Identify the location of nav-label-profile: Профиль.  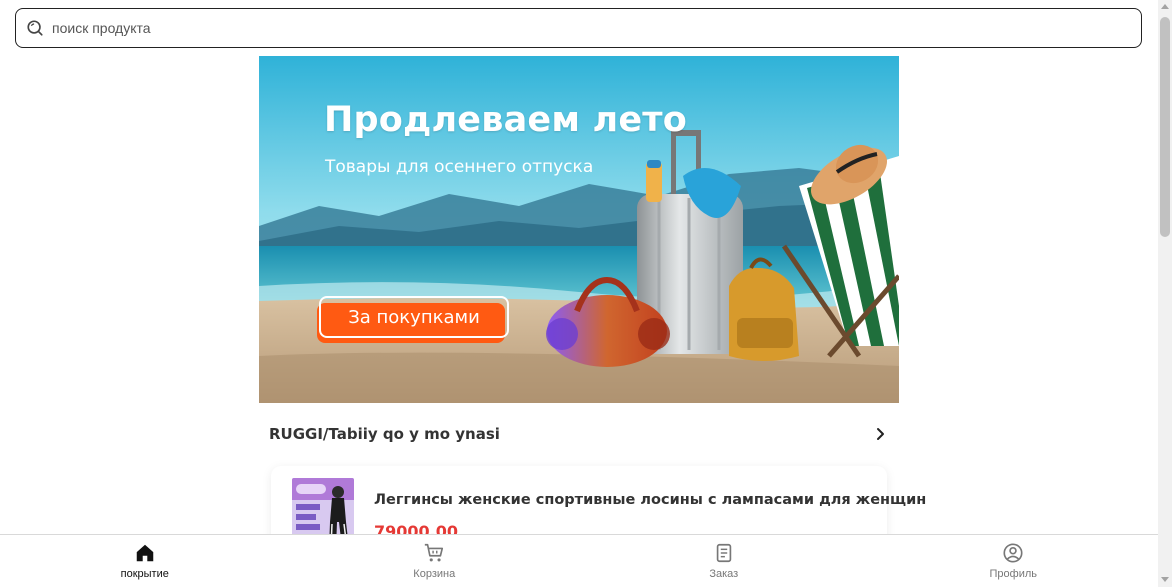
(1013, 574).